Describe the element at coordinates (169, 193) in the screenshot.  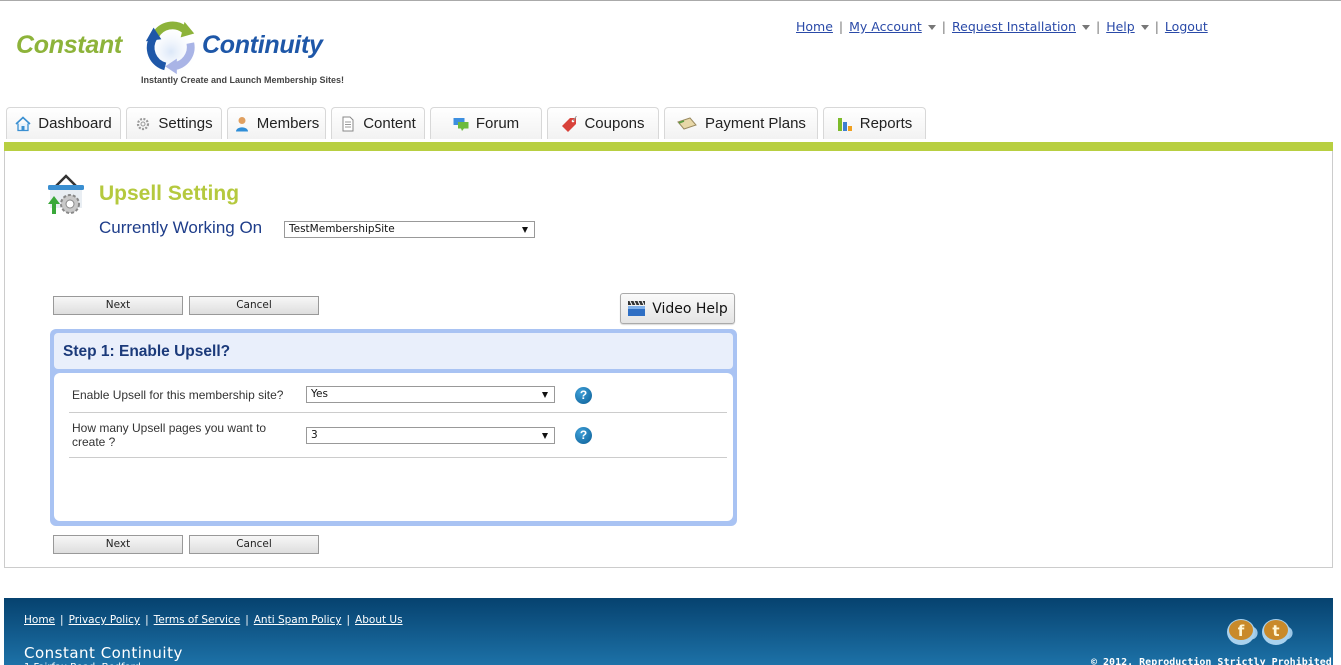
I see `page-title: Upsell Setting` at that location.